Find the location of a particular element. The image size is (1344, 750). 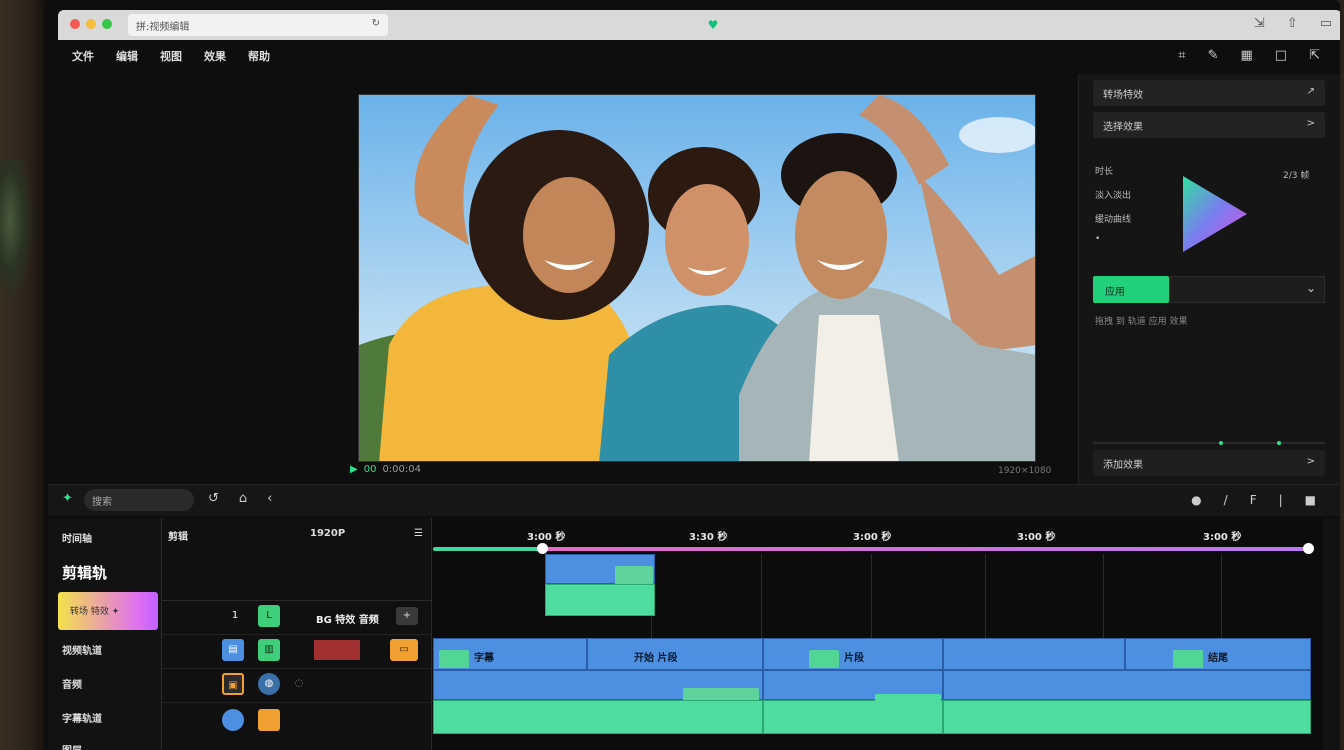

overlay-audio-clip is located at coordinates (600, 600).